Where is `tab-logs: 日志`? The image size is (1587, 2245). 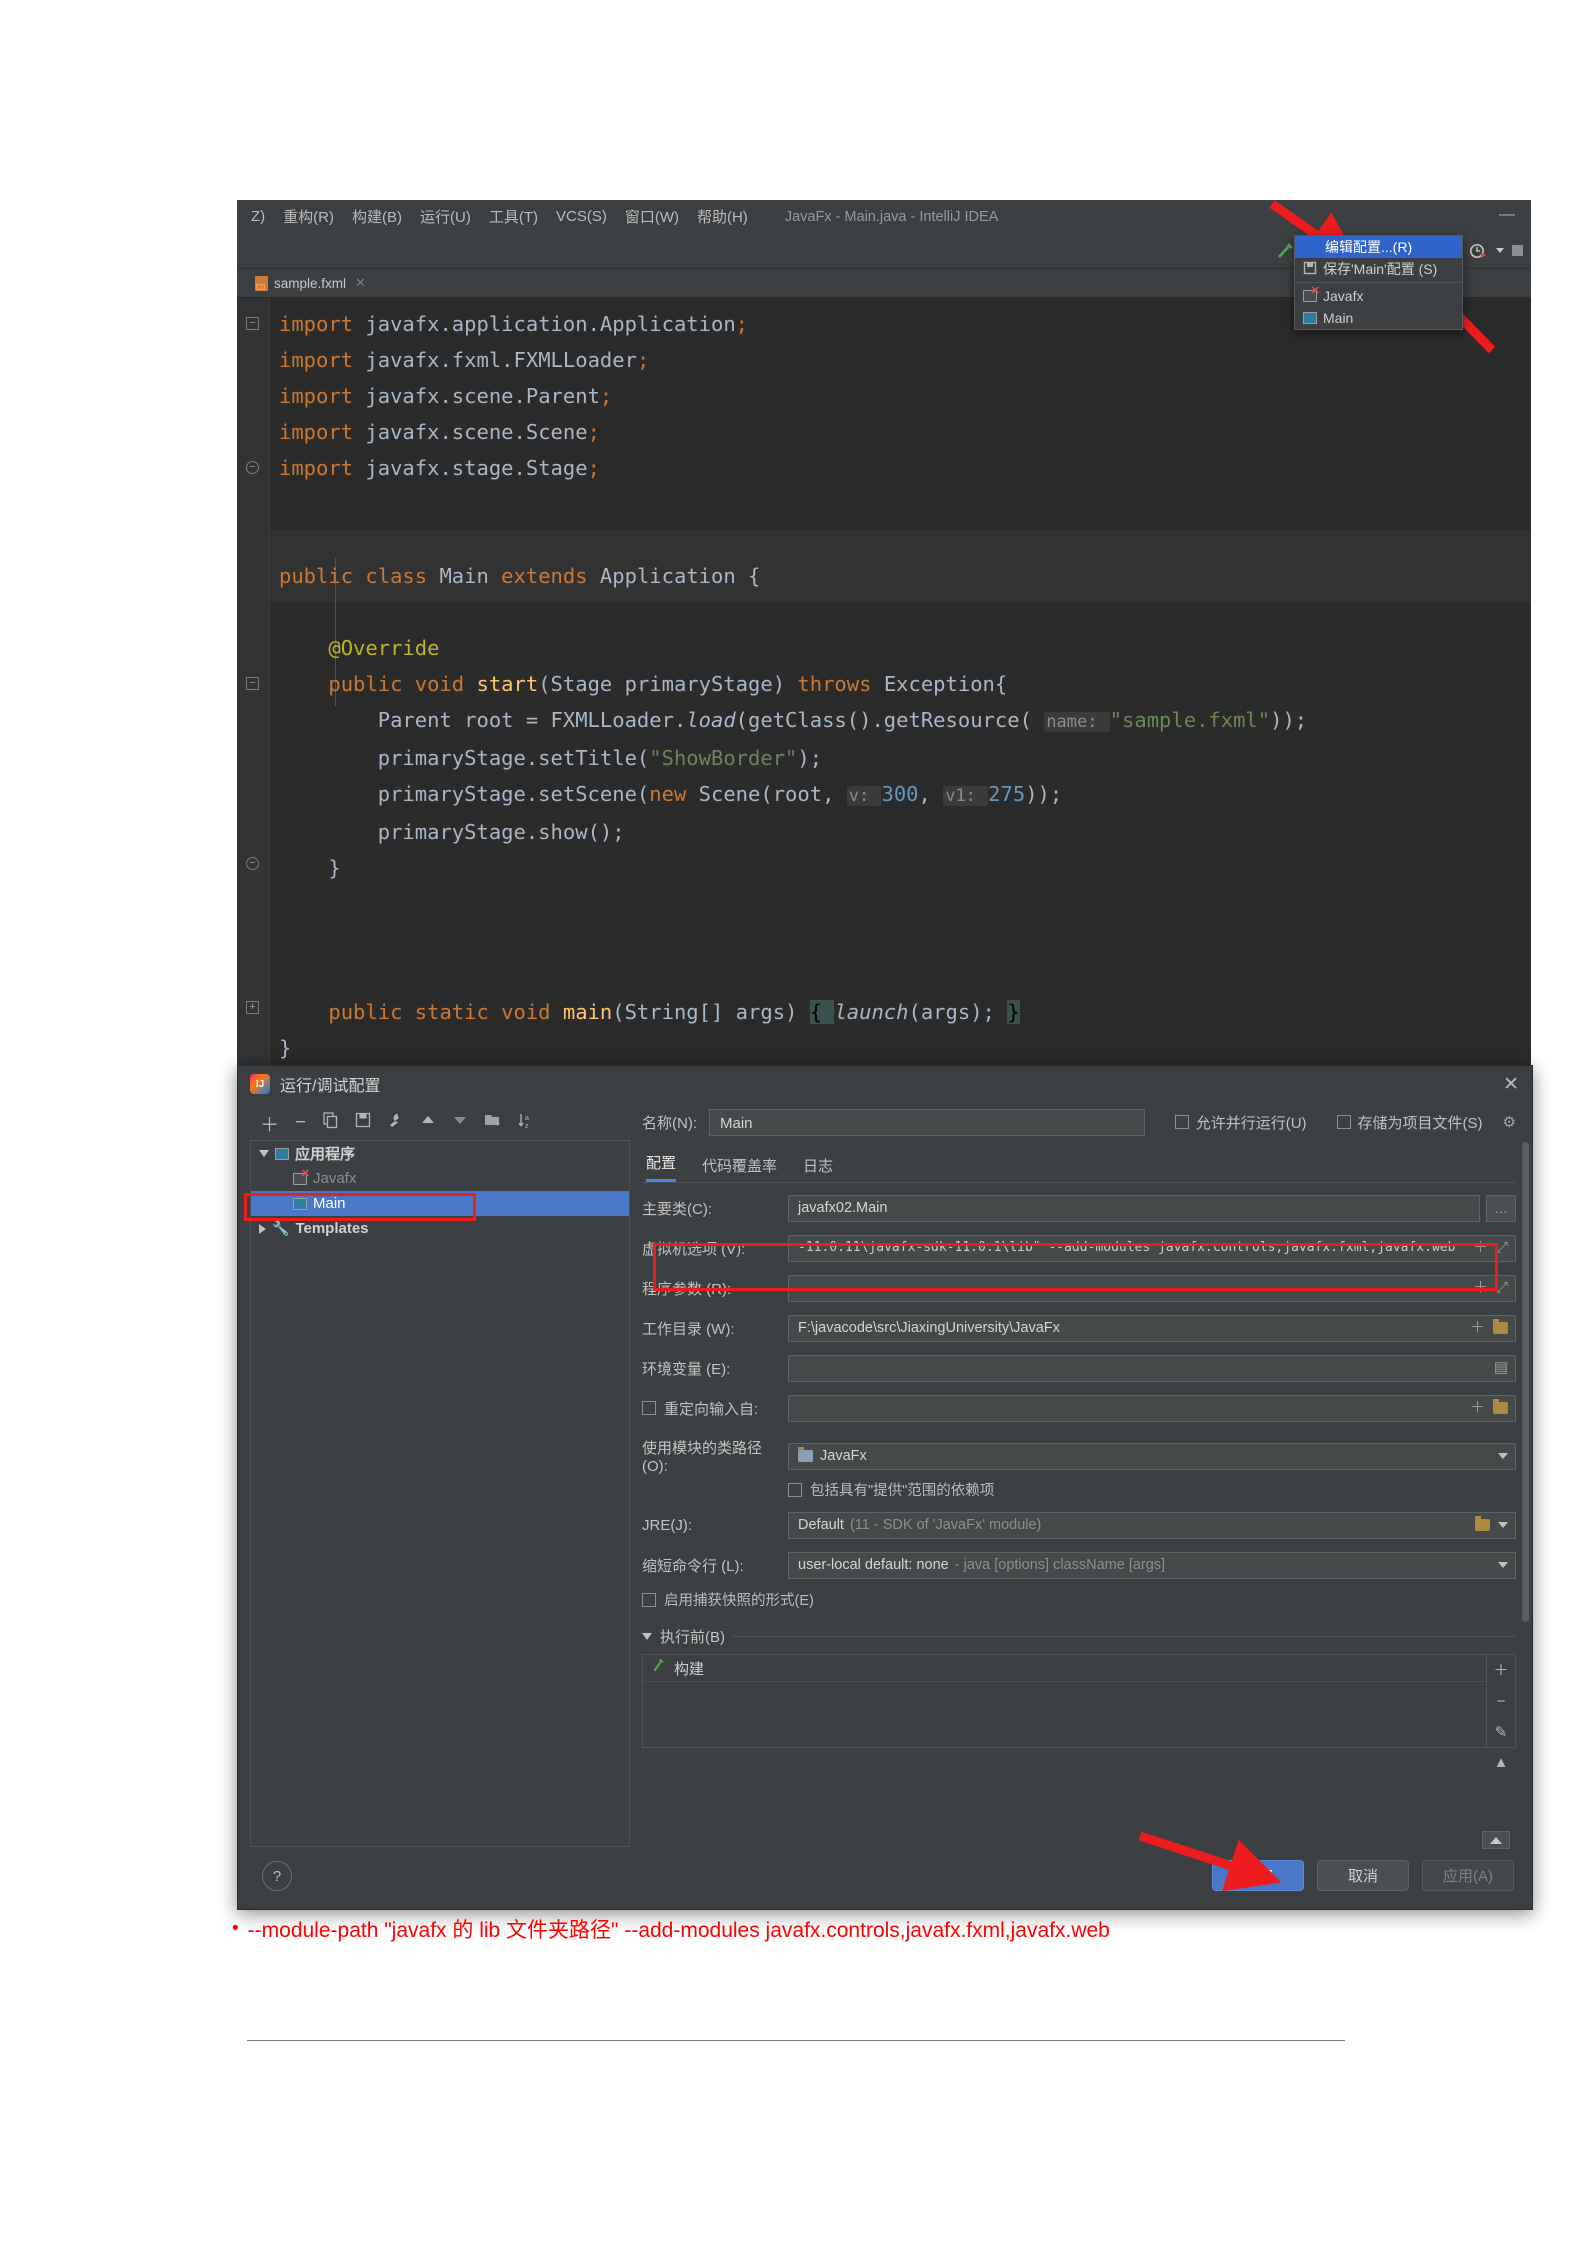
tab-logs: 日志 is located at coordinates (818, 1168).